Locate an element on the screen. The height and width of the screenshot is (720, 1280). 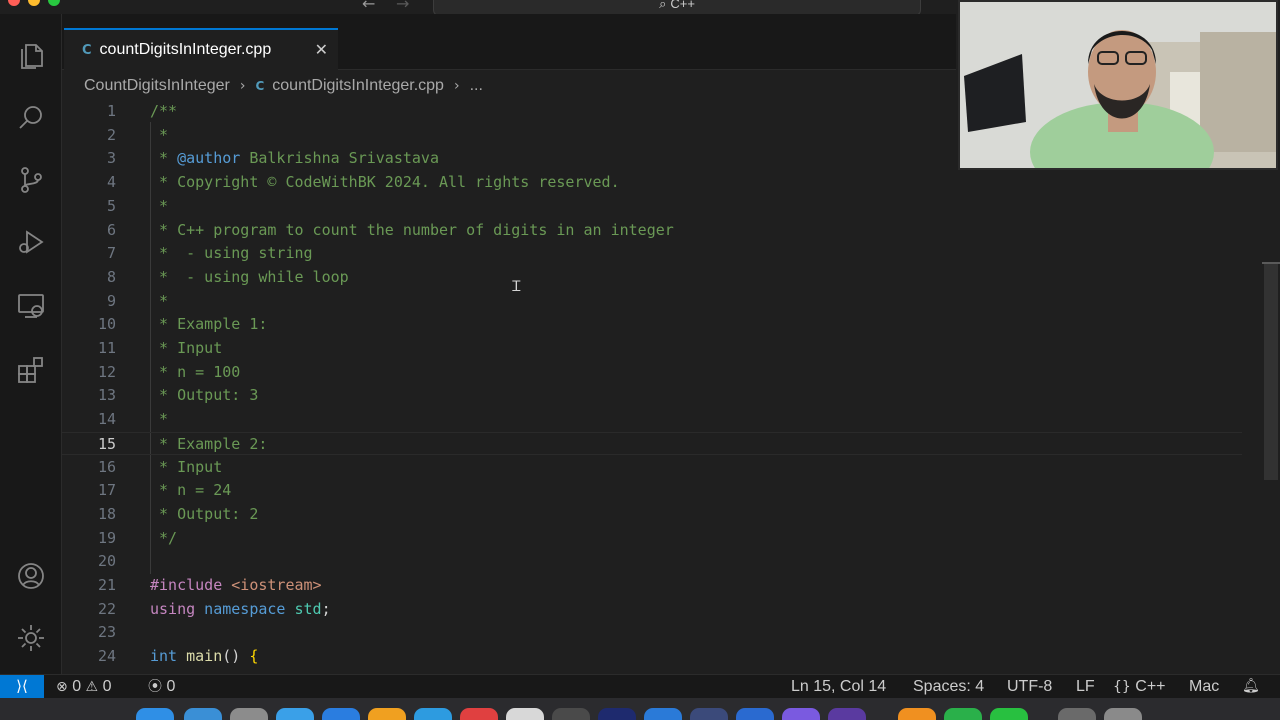
code-line: 24 int main() { is located at coordinates (652, 657).